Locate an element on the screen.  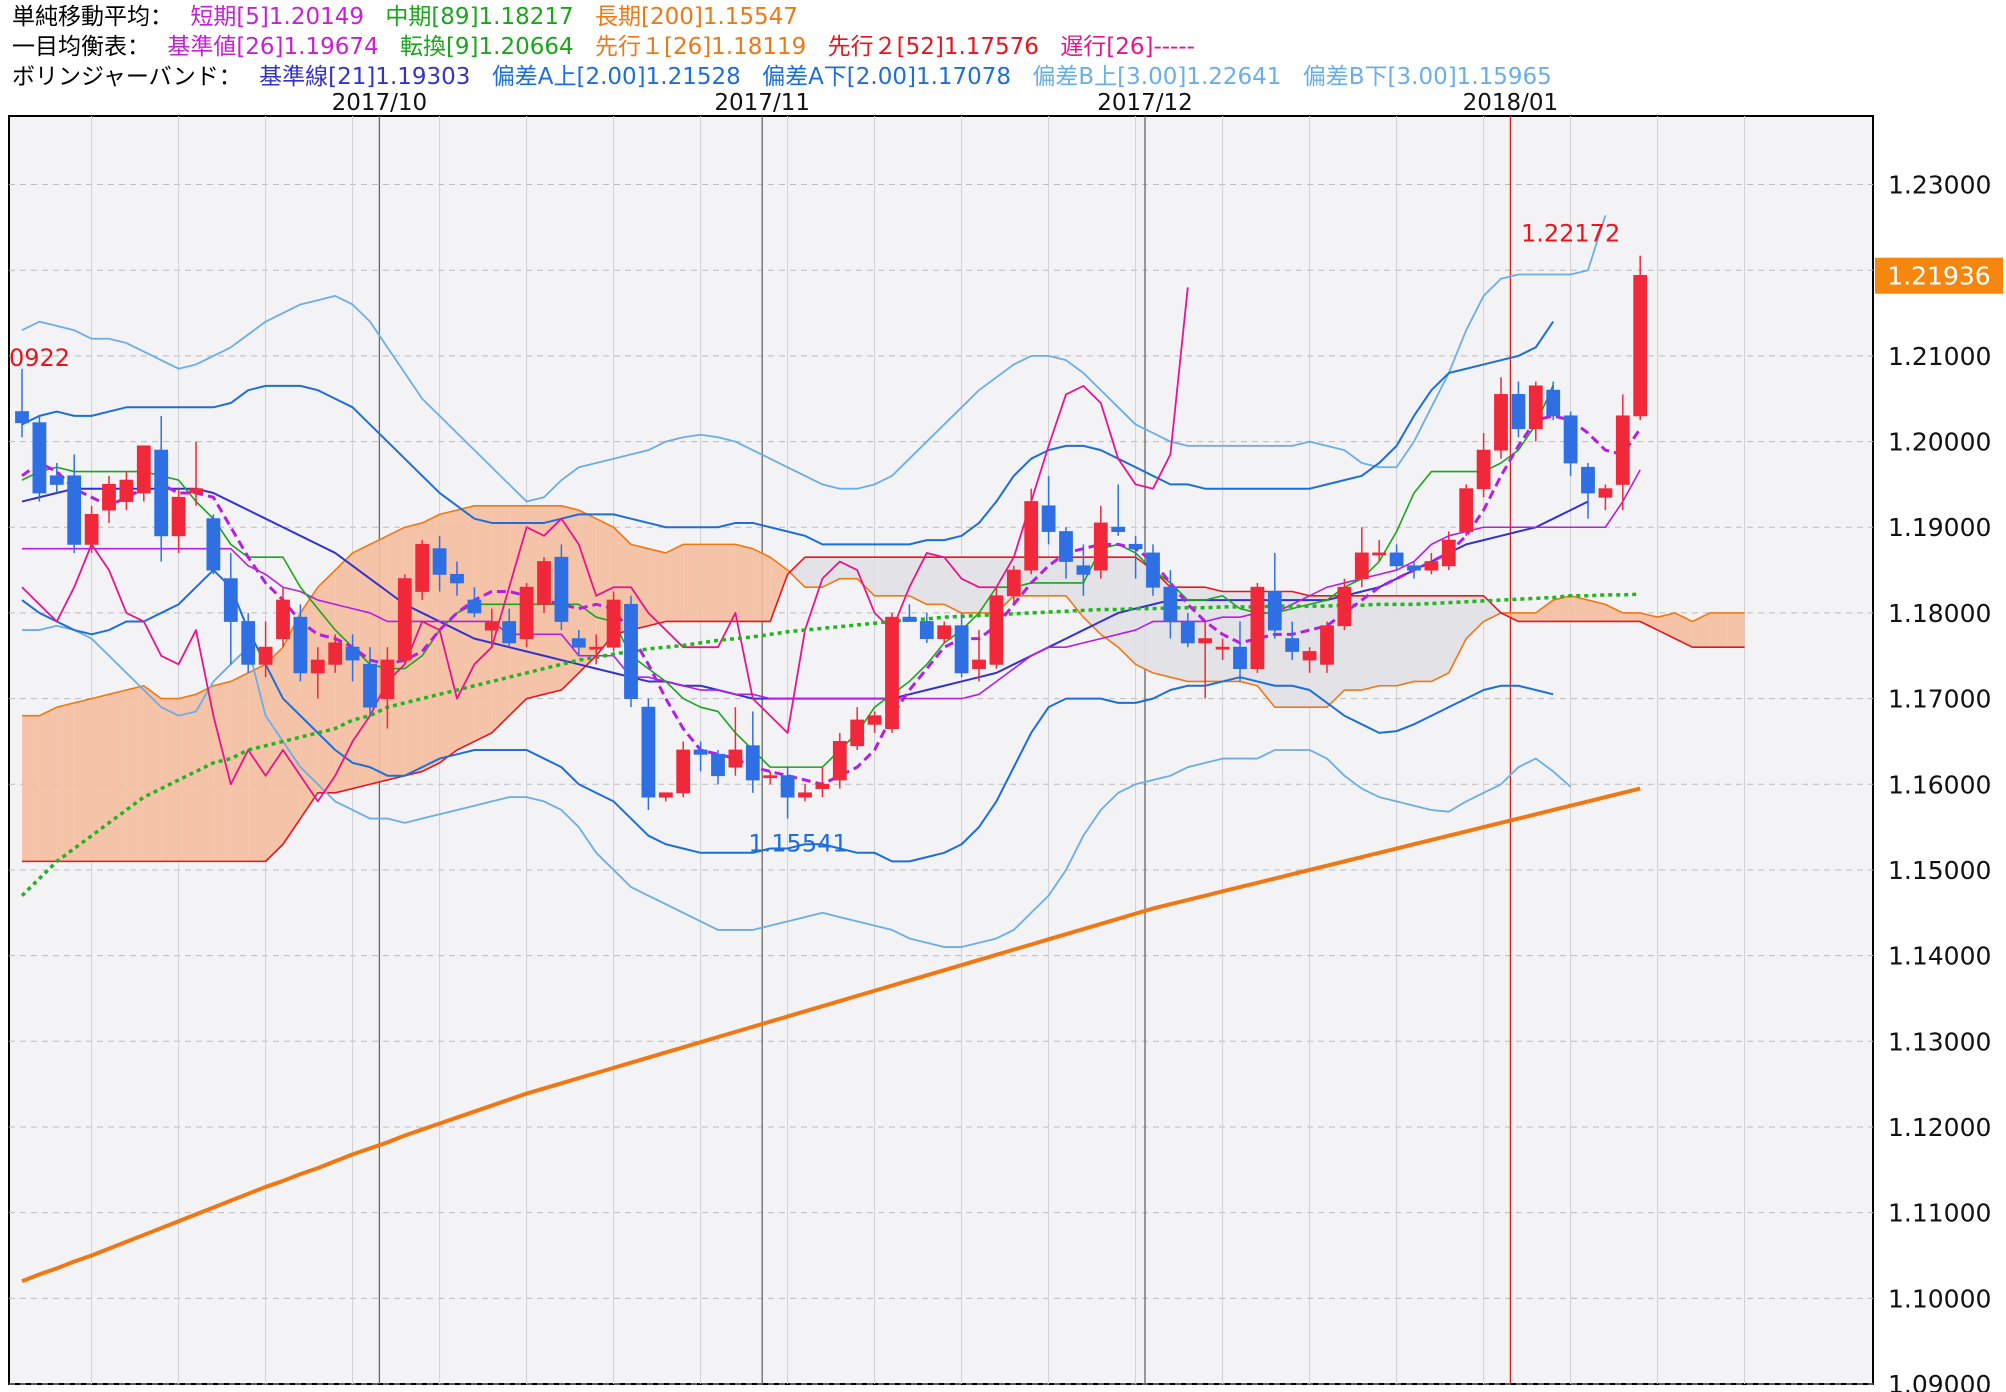
x-month-label: 2017/11 is located at coordinates (762, 103).